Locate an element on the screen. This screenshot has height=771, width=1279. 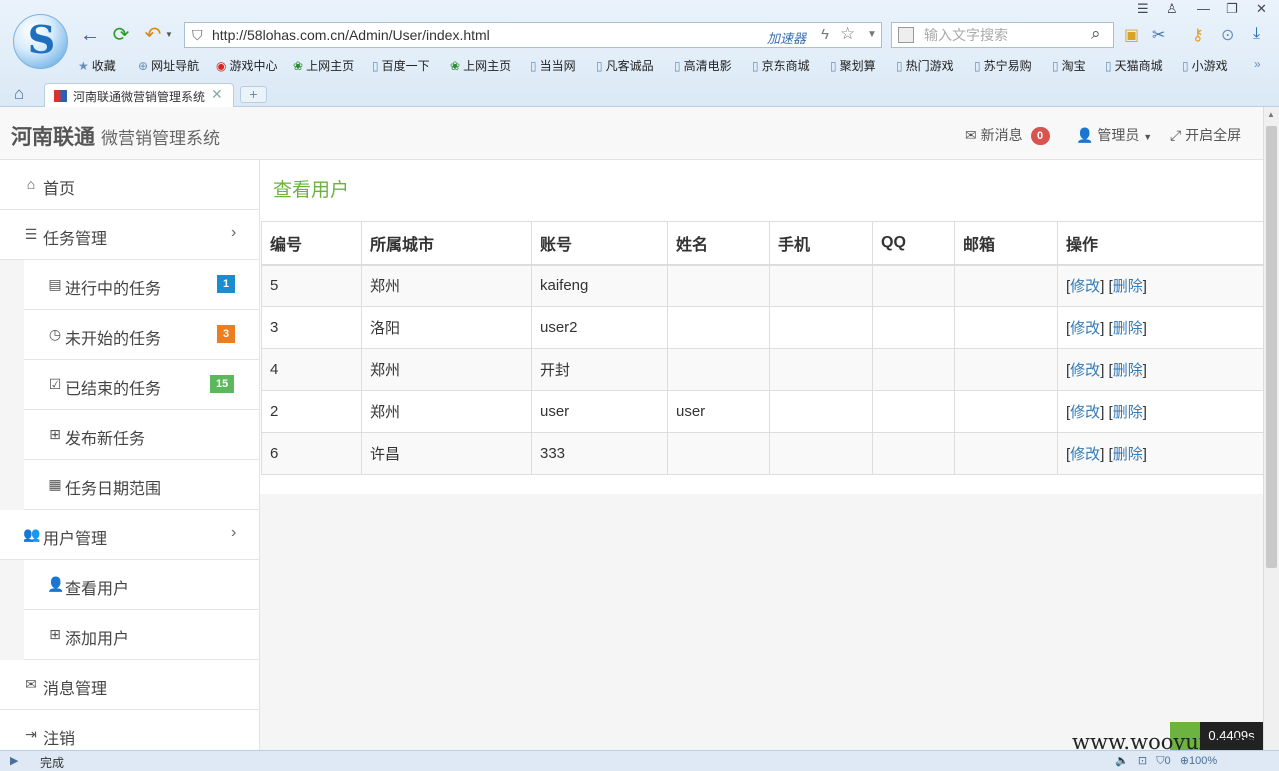
sidebar-item-finished-tasks: ☑ 已结束的任务 15 is located at coordinates (141, 385).